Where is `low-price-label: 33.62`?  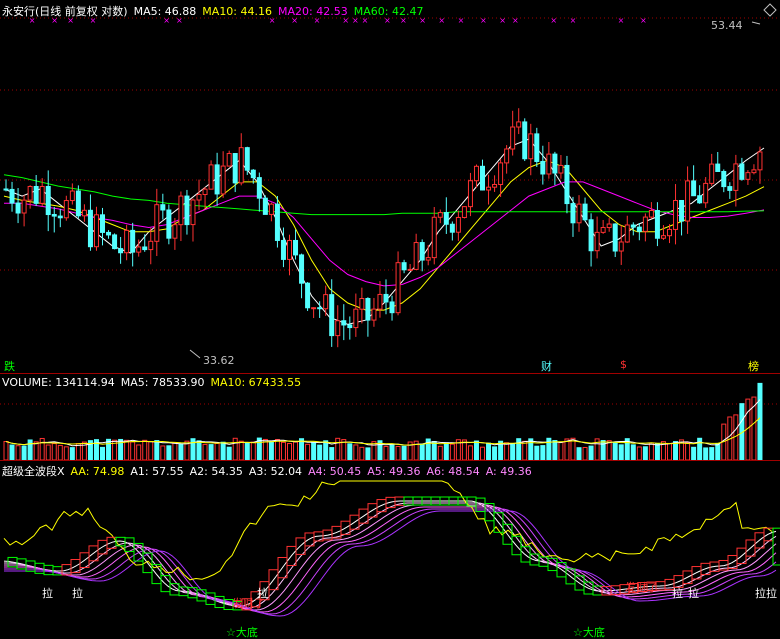
low-price-label: 33.62 is located at coordinates (219, 360).